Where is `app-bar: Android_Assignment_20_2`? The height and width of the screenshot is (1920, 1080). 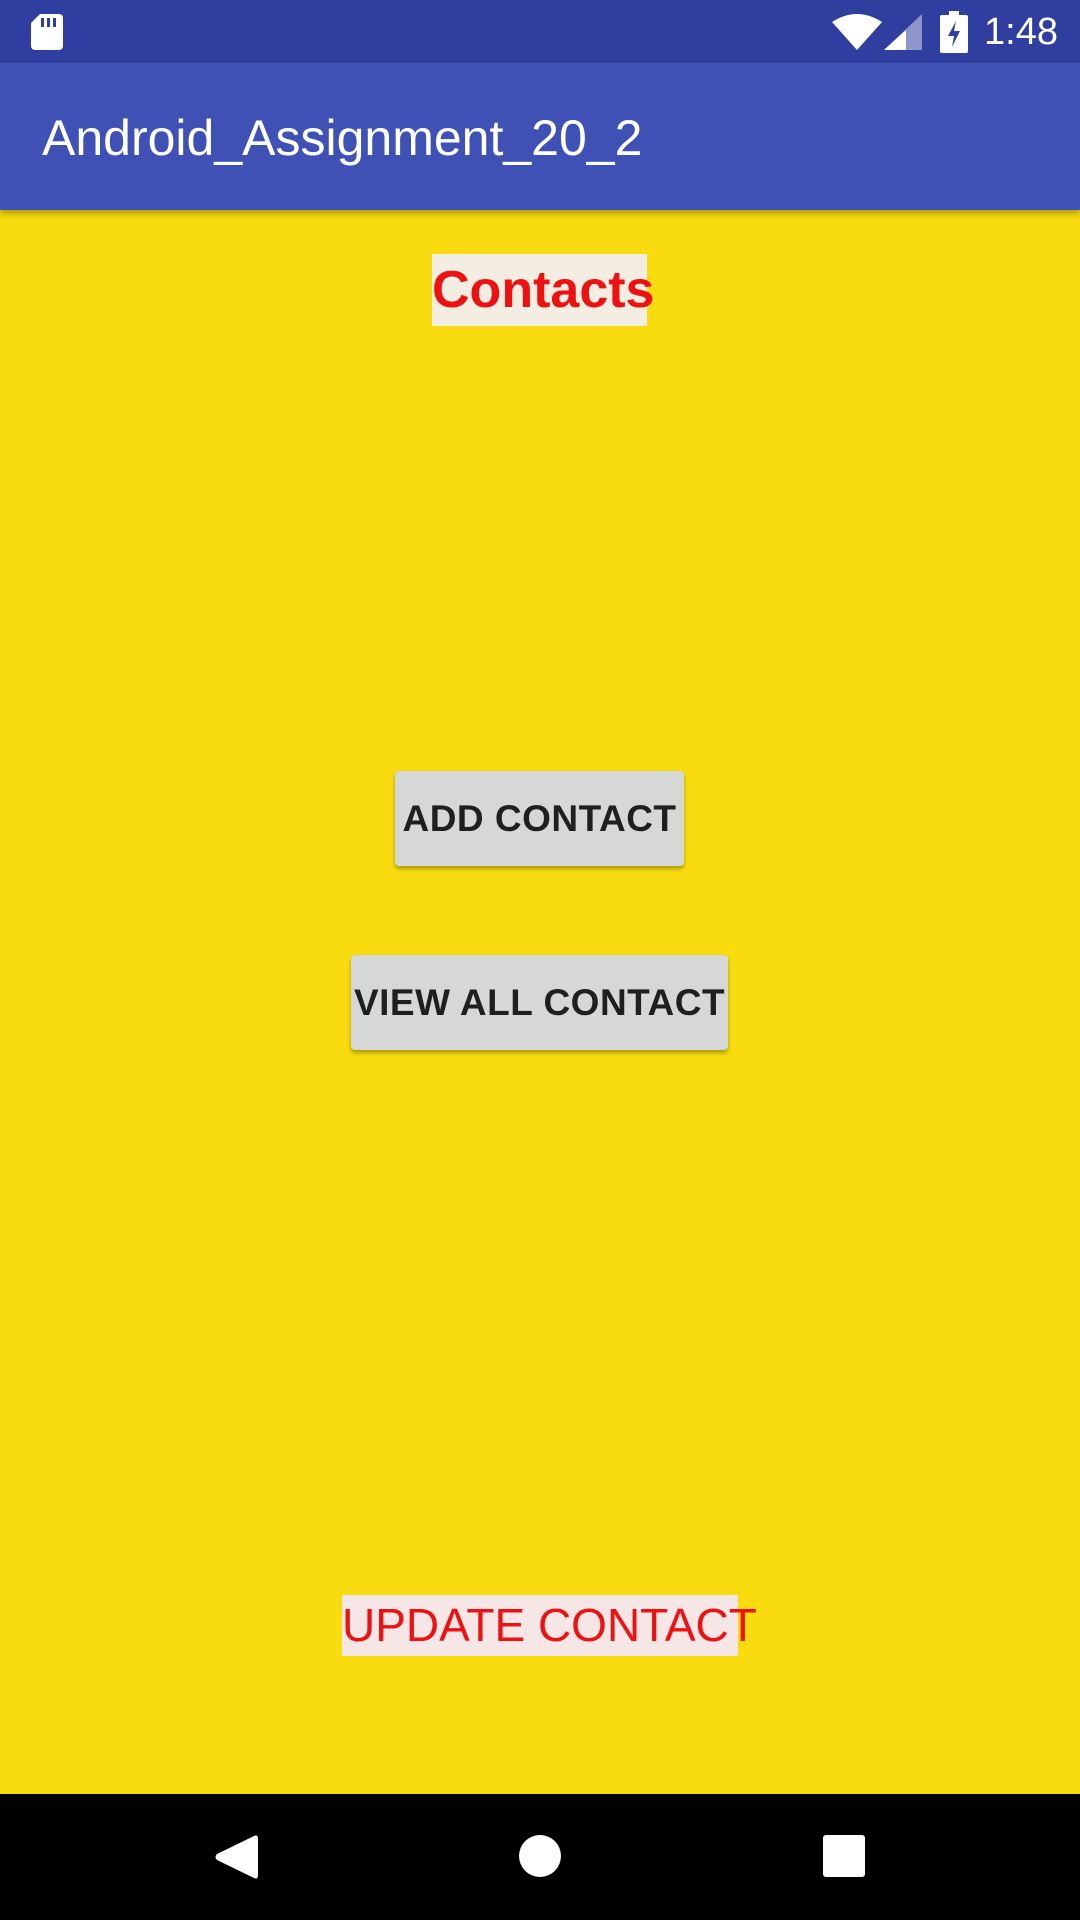
app-bar: Android_Assignment_20_2 is located at coordinates (540, 136).